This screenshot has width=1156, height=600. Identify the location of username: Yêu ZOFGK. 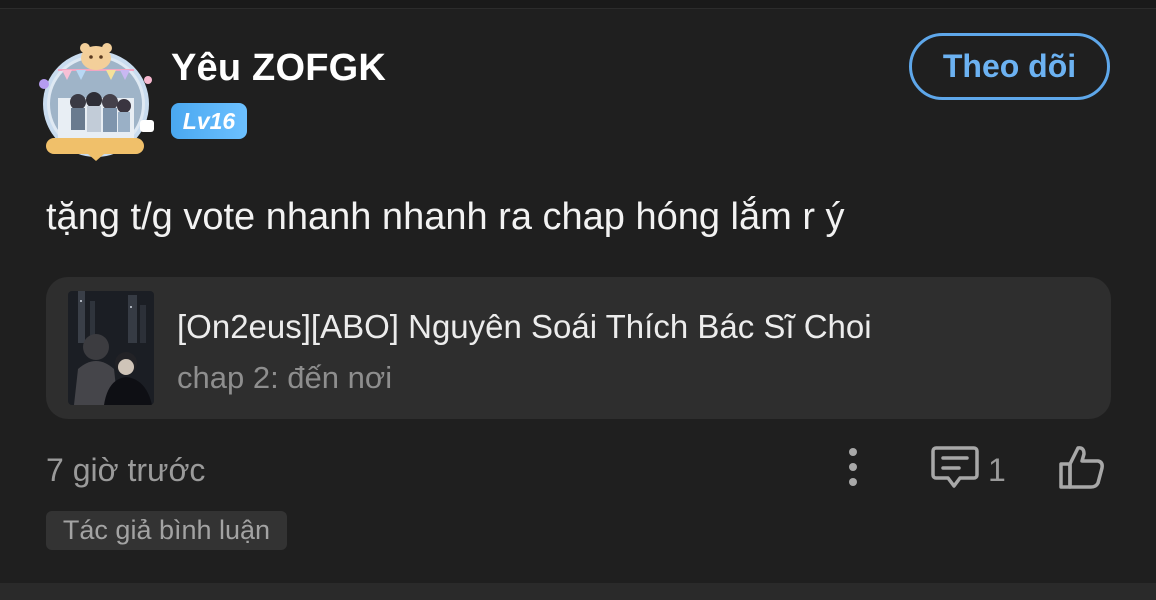
(278, 68).